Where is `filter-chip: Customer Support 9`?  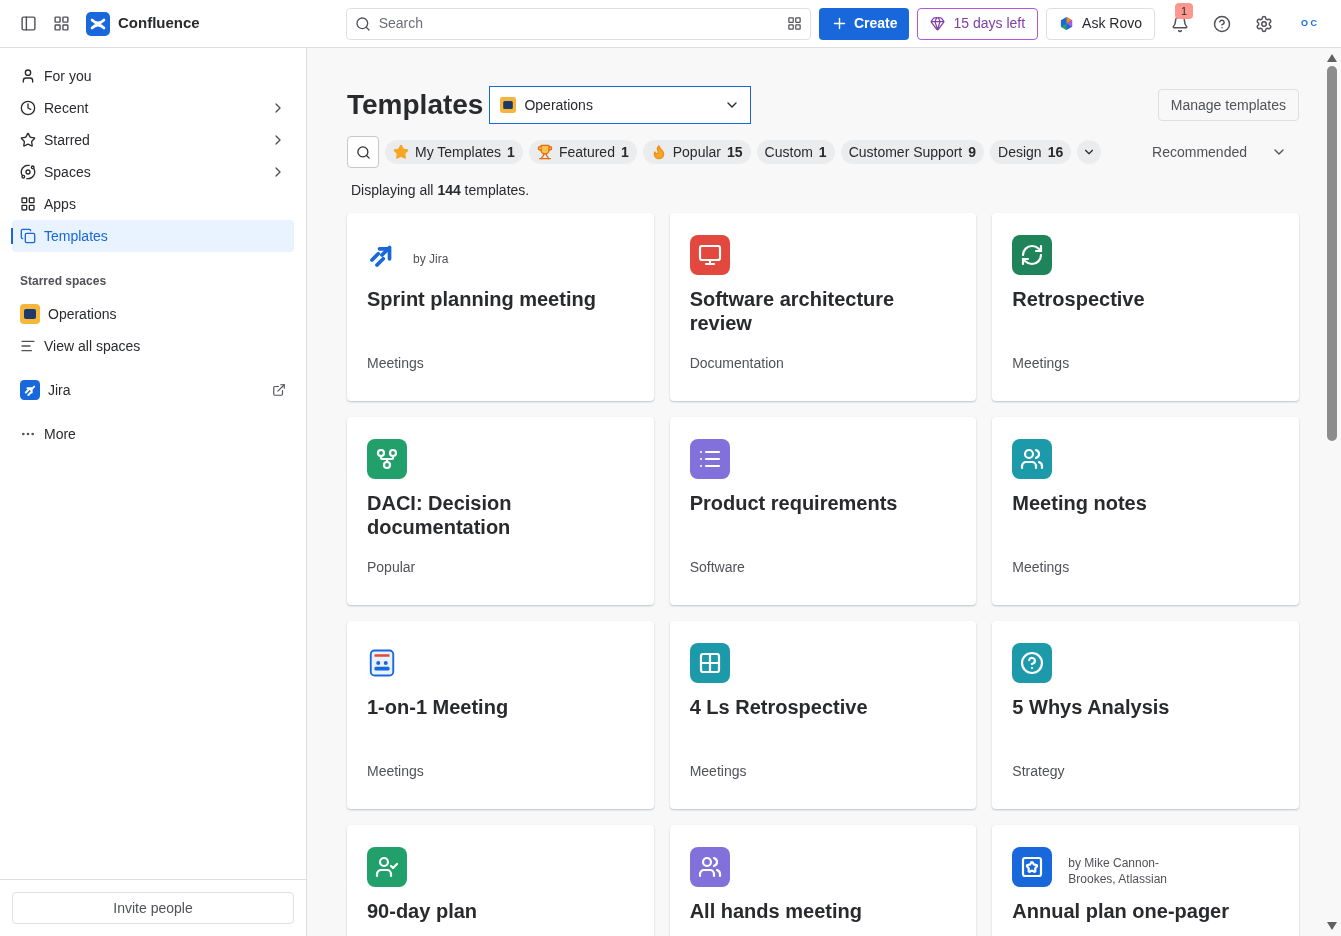 filter-chip: Customer Support 9 is located at coordinates (912, 152).